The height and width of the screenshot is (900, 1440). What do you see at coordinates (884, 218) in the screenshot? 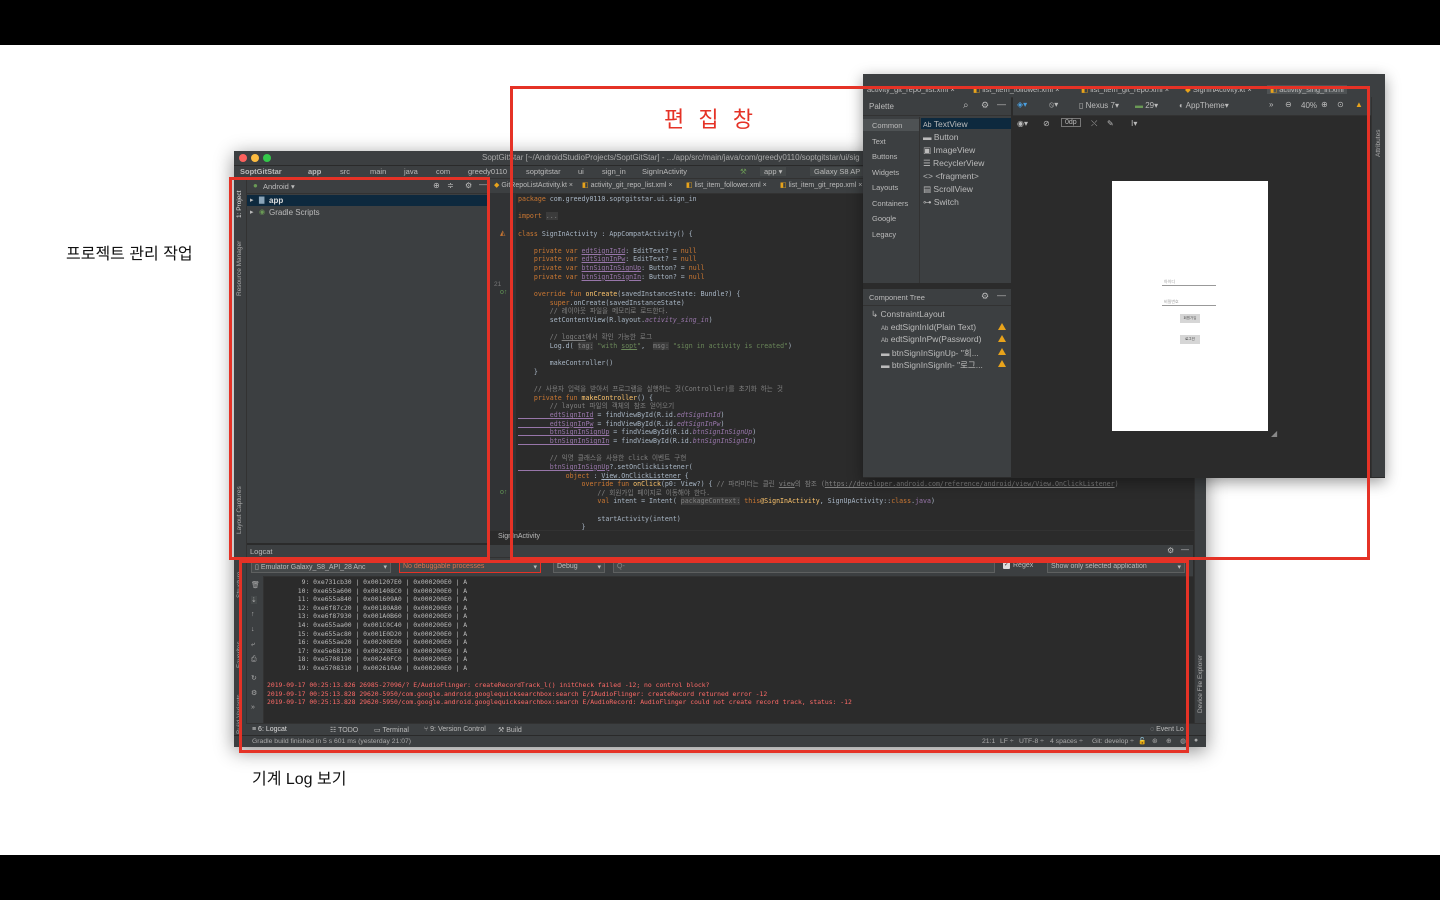
I see `category-google: Google` at bounding box center [884, 218].